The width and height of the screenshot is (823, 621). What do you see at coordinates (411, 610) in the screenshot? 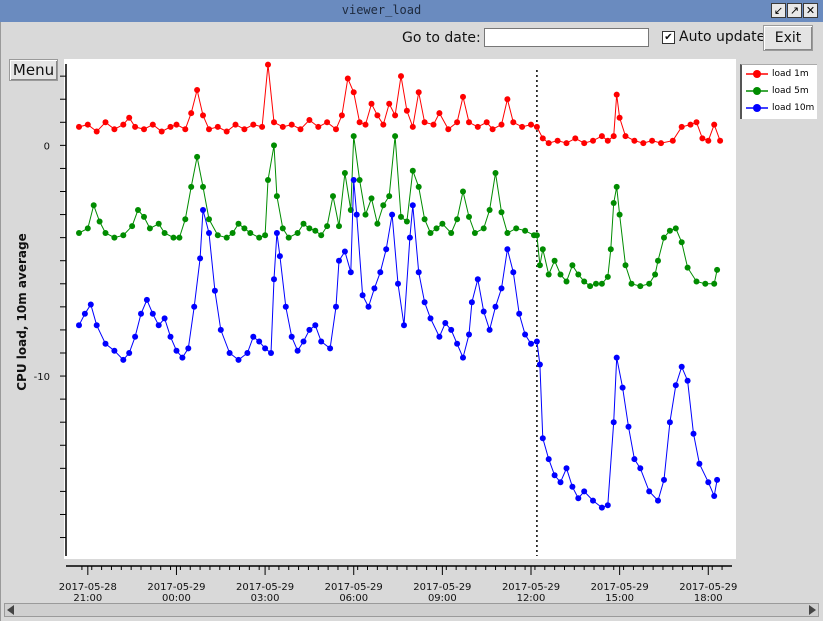
I see `horizontal-scrollbar` at bounding box center [411, 610].